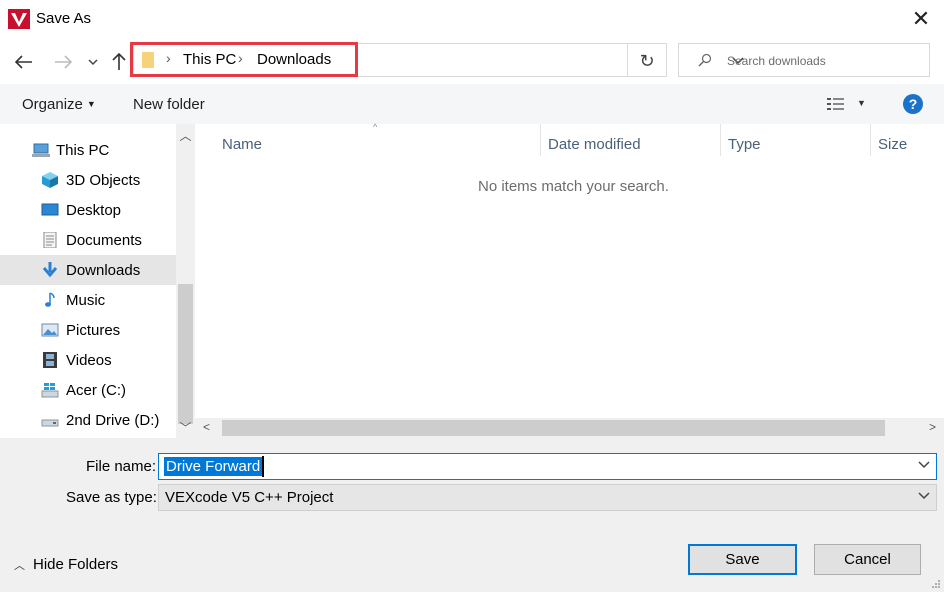 Image resolution: width=944 pixels, height=592 pixels. Describe the element at coordinates (103, 180) in the screenshot. I see `sidebar-item-label: 3D Objects` at that location.